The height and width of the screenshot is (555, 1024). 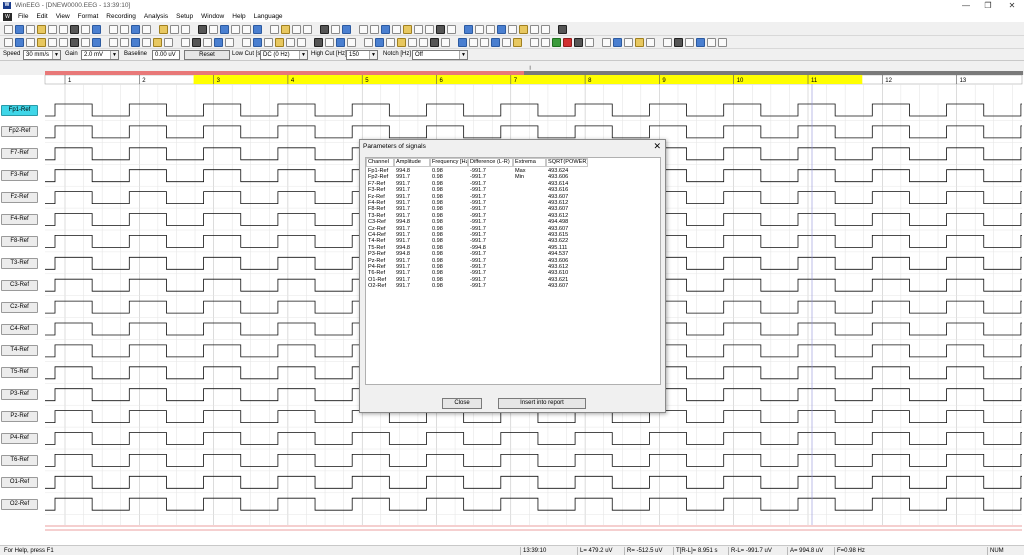 What do you see at coordinates (380, 162) in the screenshot?
I see `column-header: Channel` at bounding box center [380, 162].